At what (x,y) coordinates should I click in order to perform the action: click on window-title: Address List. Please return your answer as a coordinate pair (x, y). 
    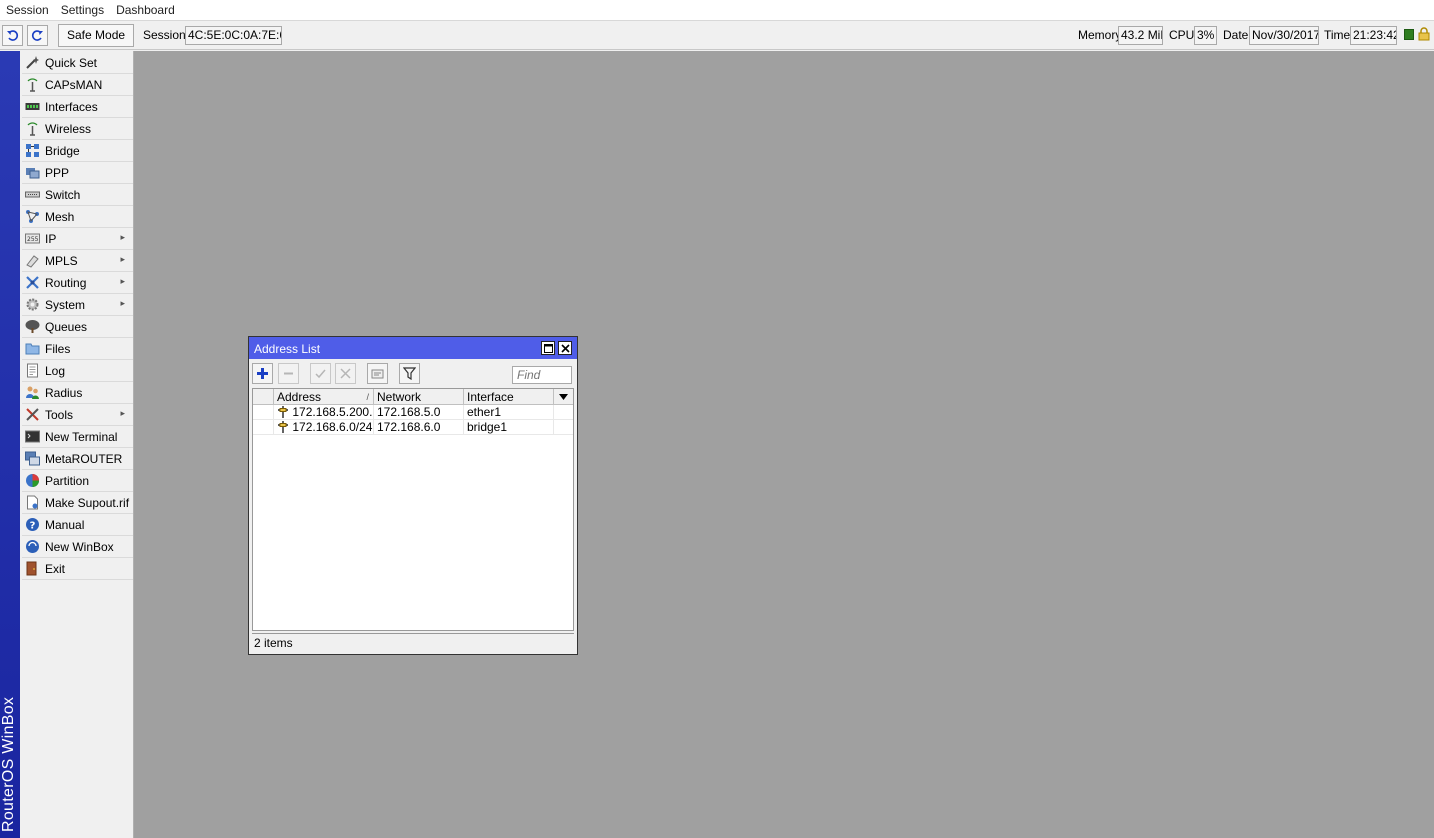
    Looking at the image, I should click on (287, 349).